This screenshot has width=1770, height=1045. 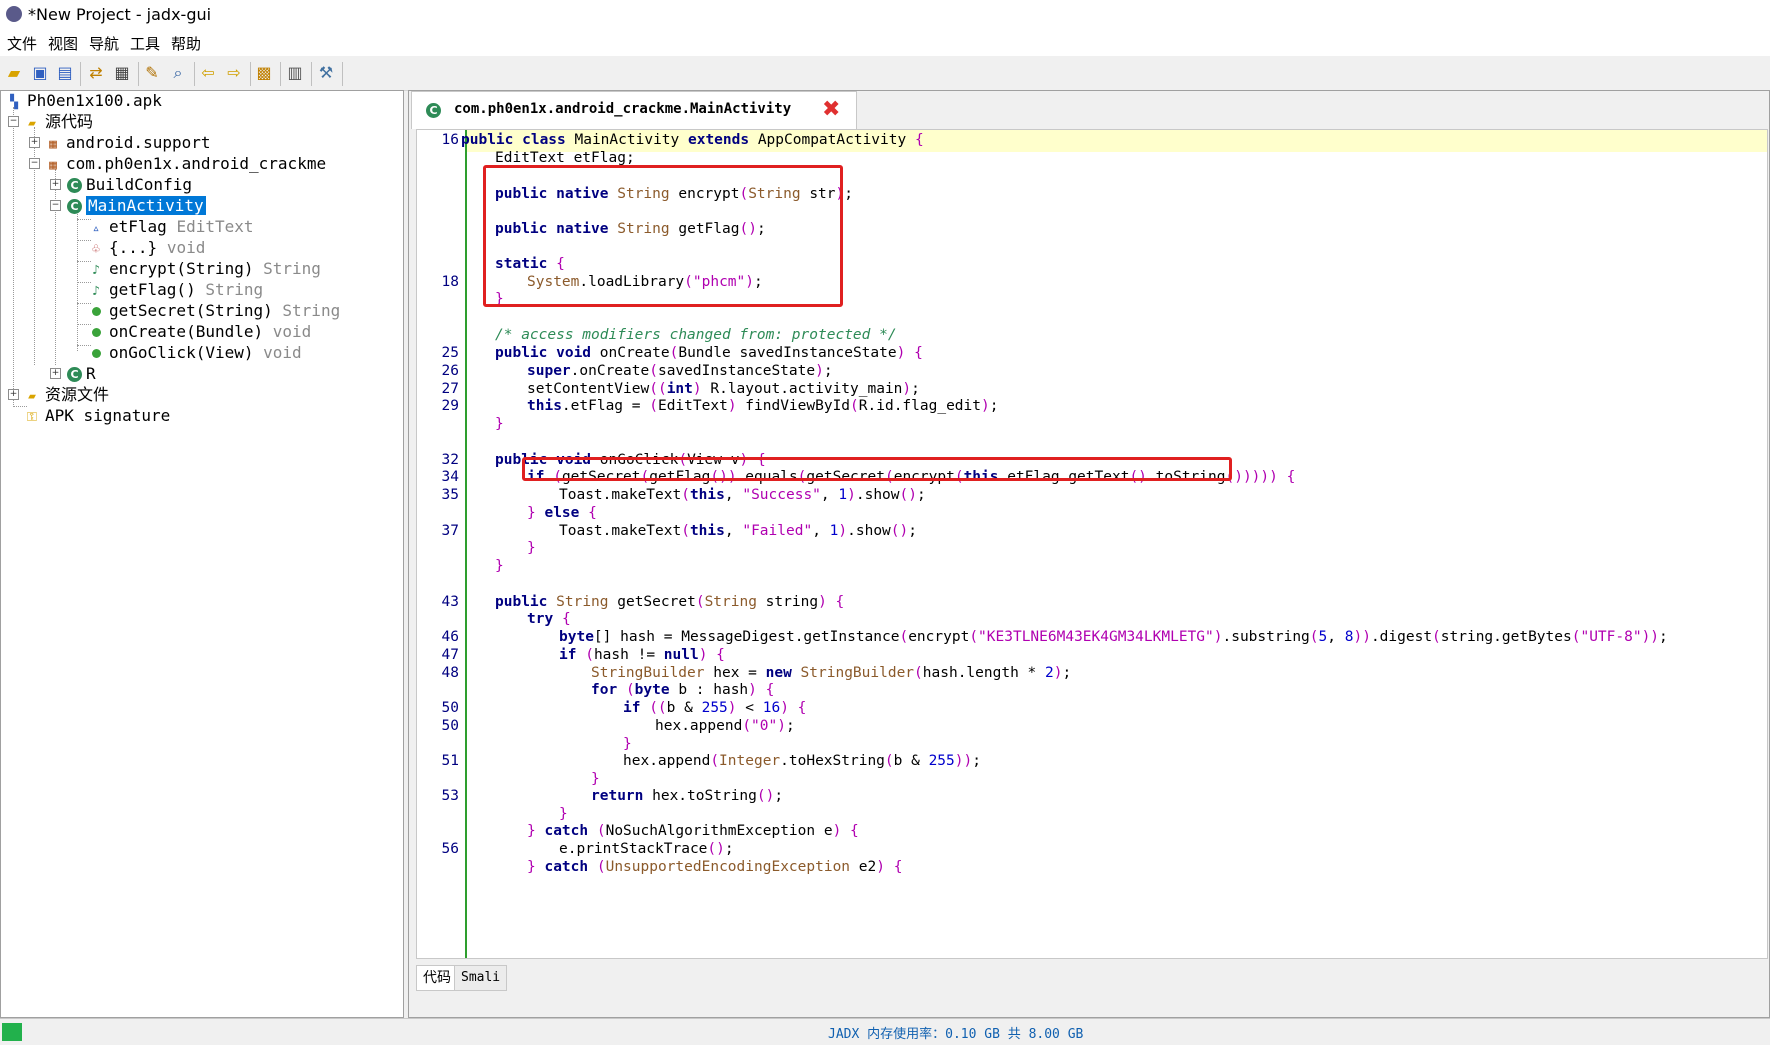 What do you see at coordinates (623, 109) in the screenshot?
I see `editor-tab-title: com.ph0en1x.android_crackme.MainActivity` at bounding box center [623, 109].